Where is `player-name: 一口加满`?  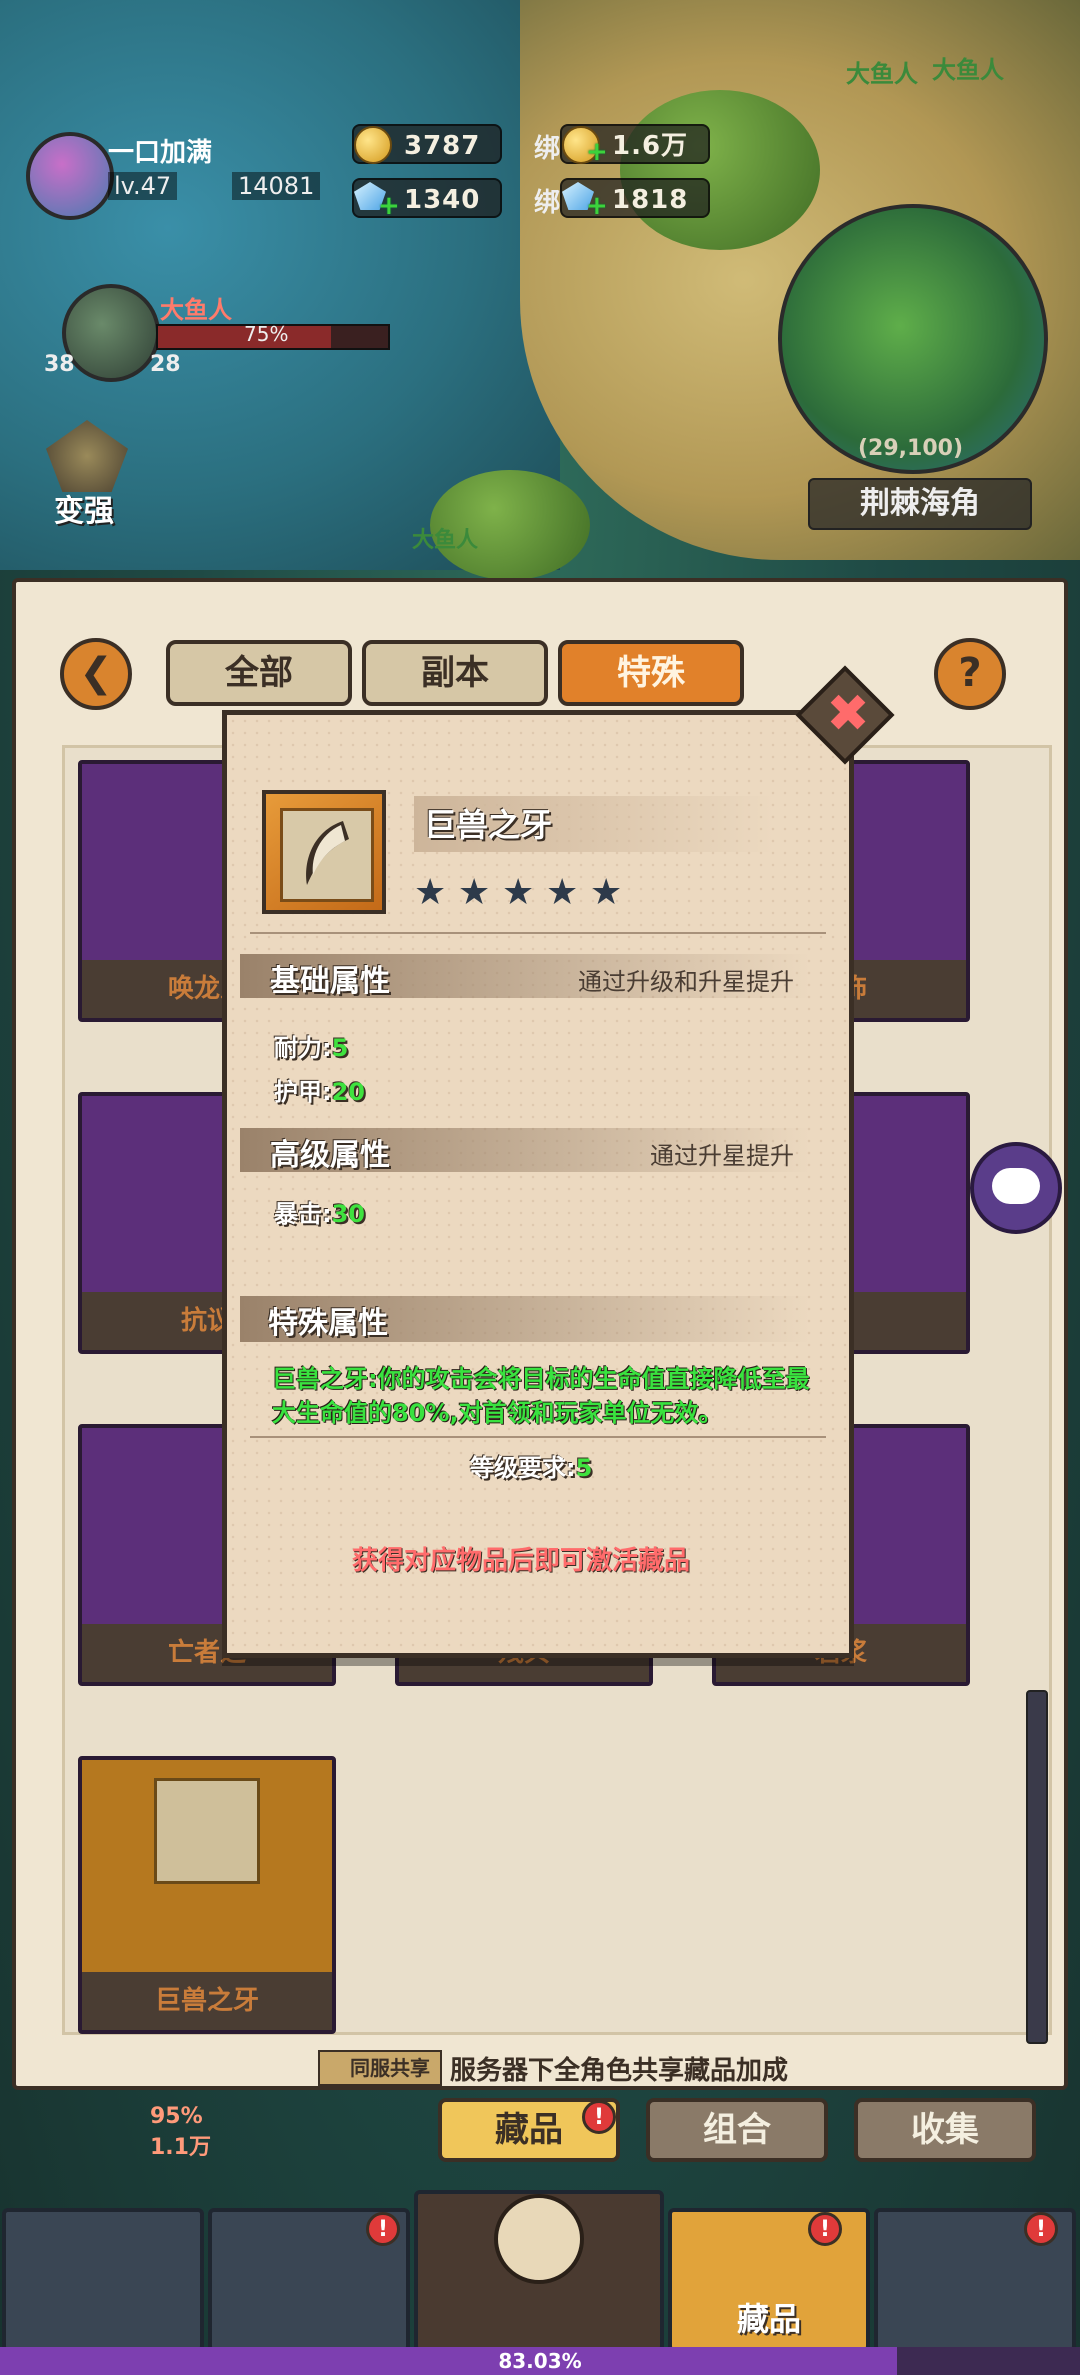 player-name: 一口加满 is located at coordinates (160, 153).